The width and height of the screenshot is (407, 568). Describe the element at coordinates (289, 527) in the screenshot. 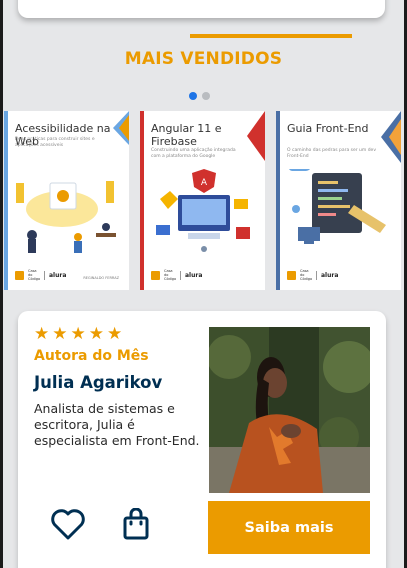

I see `learn-more-button: Saiba mais` at that location.